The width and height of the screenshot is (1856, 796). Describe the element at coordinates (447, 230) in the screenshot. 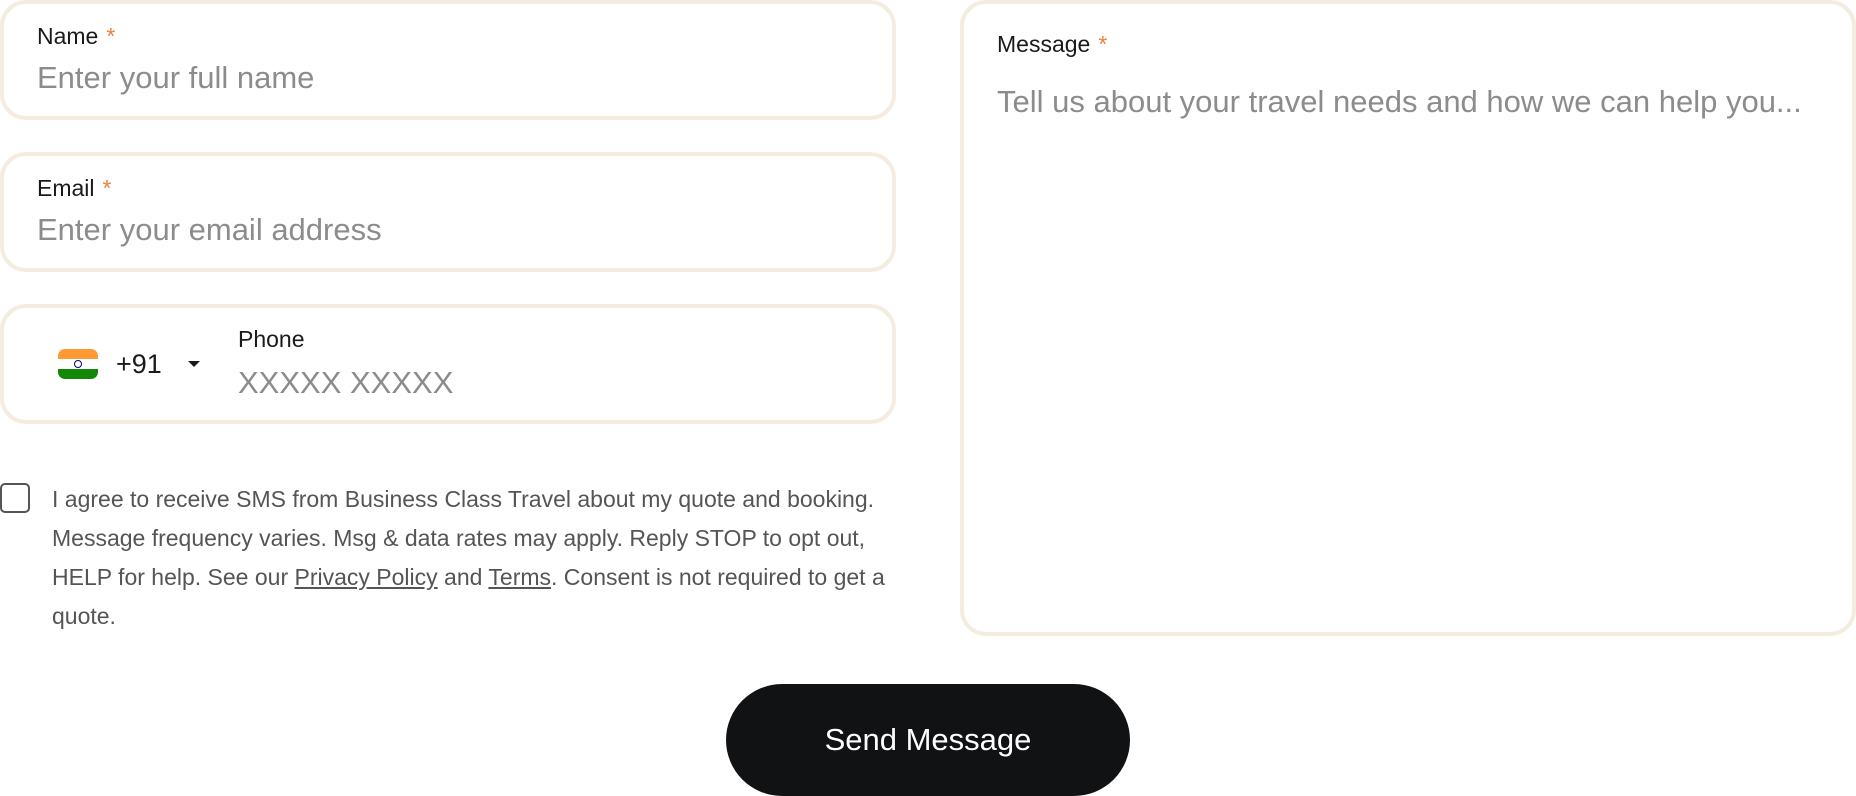

I see `email-input` at that location.